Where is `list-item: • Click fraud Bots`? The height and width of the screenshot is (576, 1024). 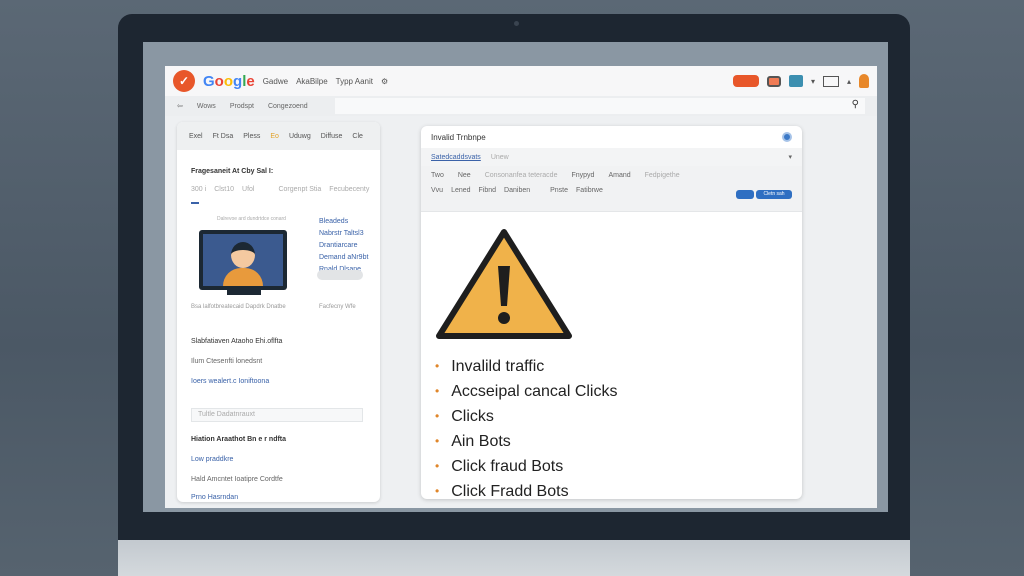
list-item: • Click fraud Bots is located at coordinates (526, 466).